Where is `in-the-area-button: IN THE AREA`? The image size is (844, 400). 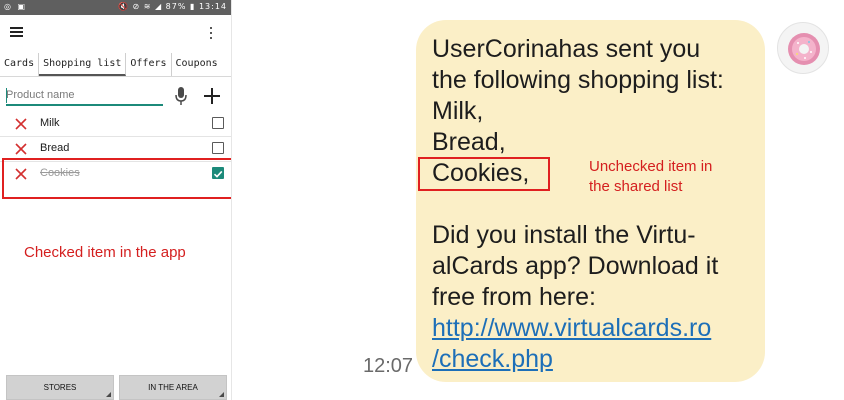 in-the-area-button: IN THE AREA is located at coordinates (173, 387).